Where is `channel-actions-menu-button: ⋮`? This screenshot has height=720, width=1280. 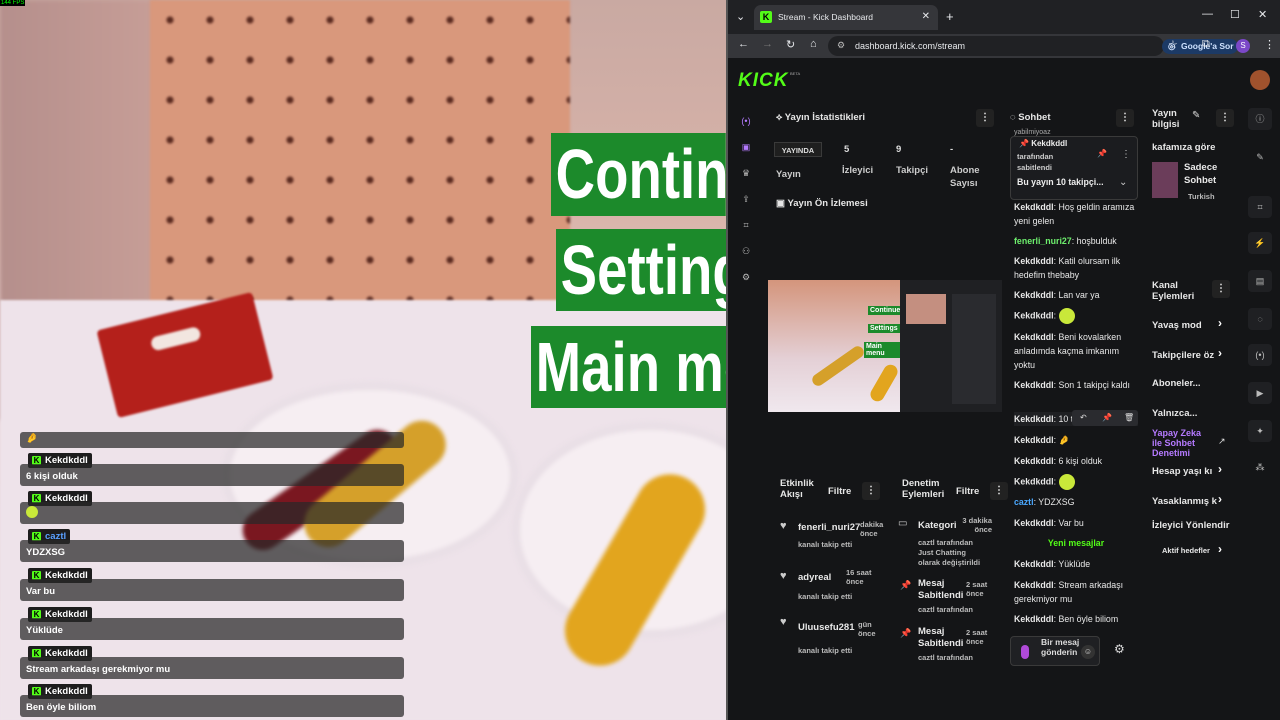
channel-actions-menu-button: ⋮ is located at coordinates (1221, 289).